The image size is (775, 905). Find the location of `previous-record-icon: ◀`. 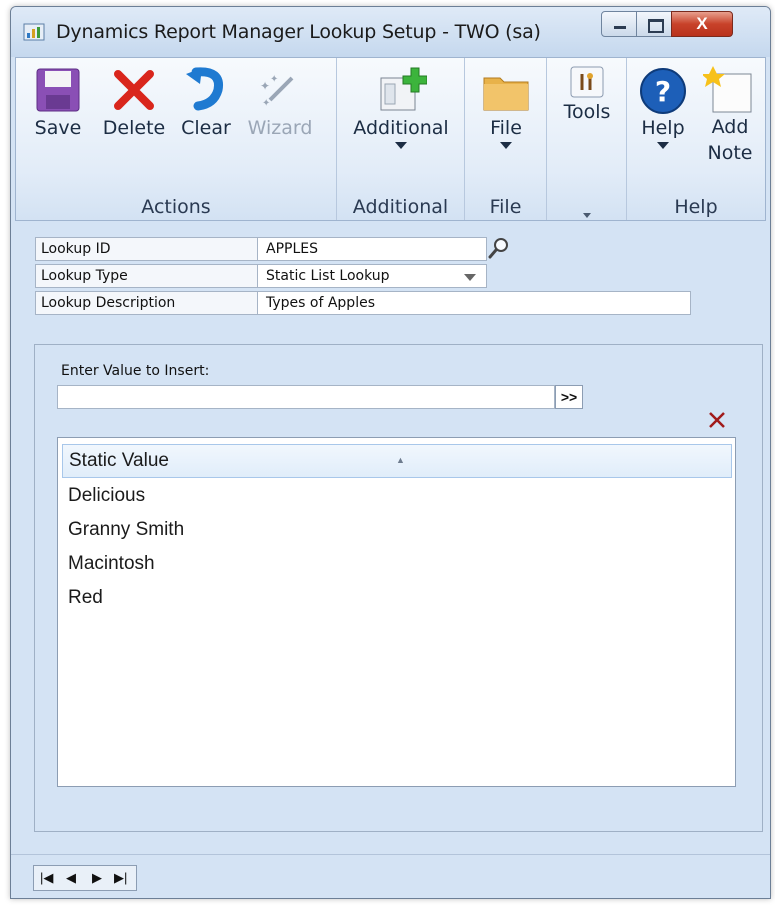

previous-record-icon: ◀ is located at coordinates (71, 878).